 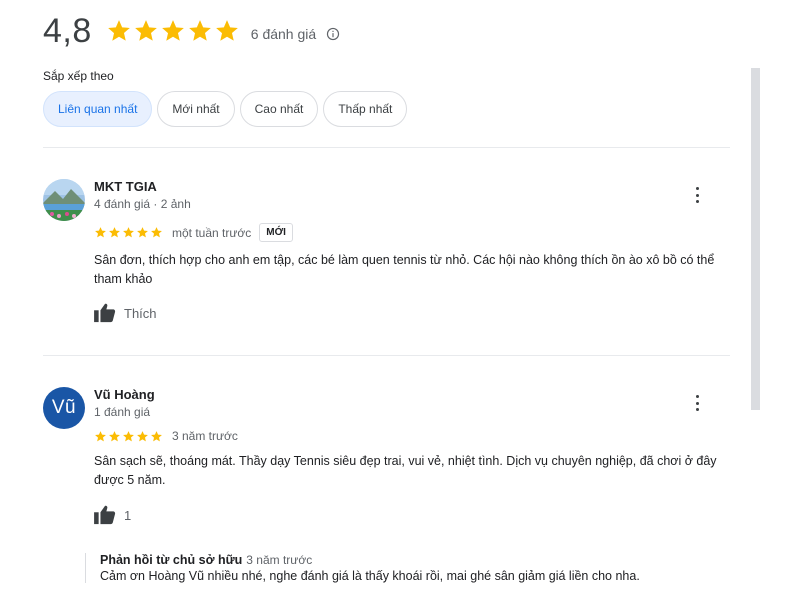 I want to click on like-button: 1, so click(x=112, y=515).